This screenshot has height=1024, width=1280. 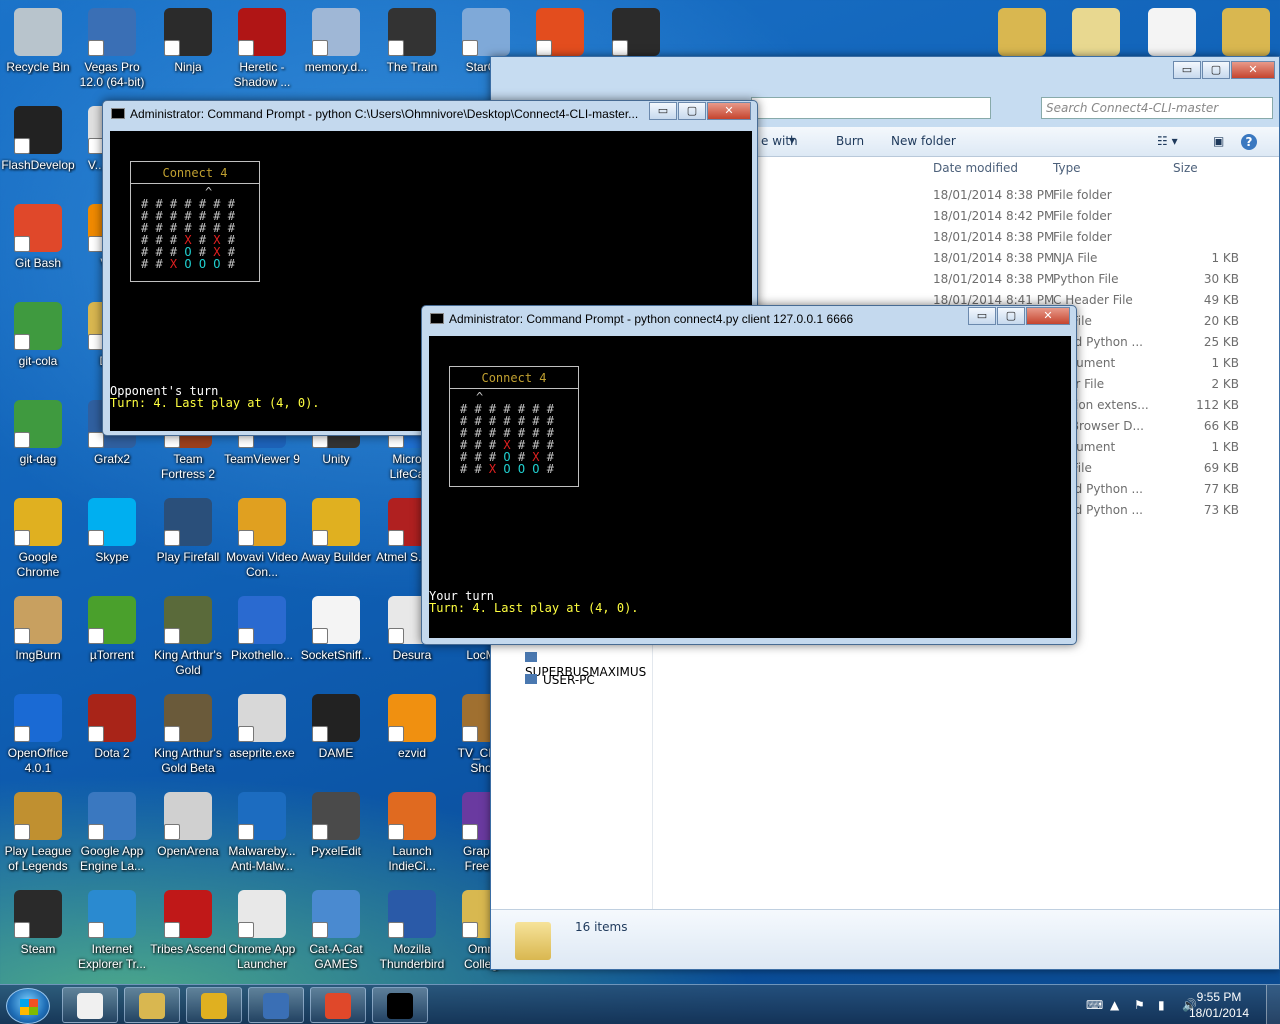 I want to click on new-folder-button: New folder, so click(x=923, y=141).